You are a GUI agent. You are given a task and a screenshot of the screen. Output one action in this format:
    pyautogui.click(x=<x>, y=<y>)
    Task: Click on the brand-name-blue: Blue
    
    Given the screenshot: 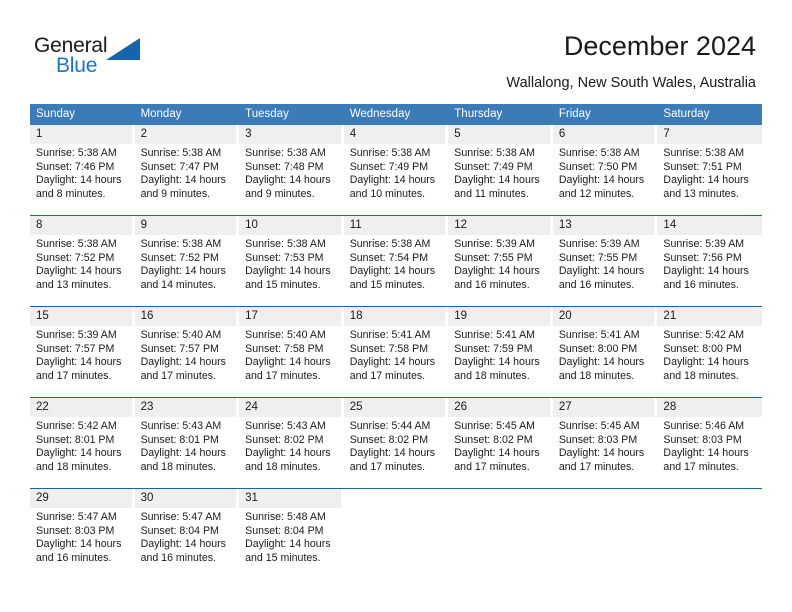 What is the action you would take?
    pyautogui.click(x=77, y=65)
    